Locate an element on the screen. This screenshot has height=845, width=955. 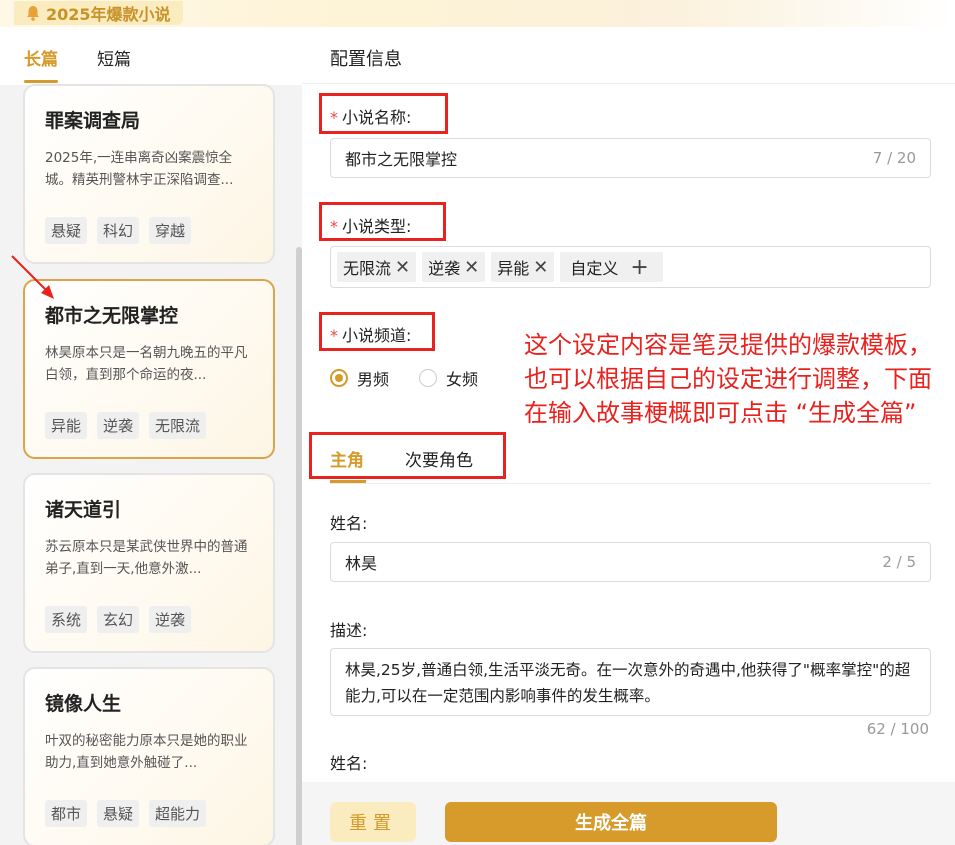
app-title-badge: 2025年爆款小说 is located at coordinates (98, 13).